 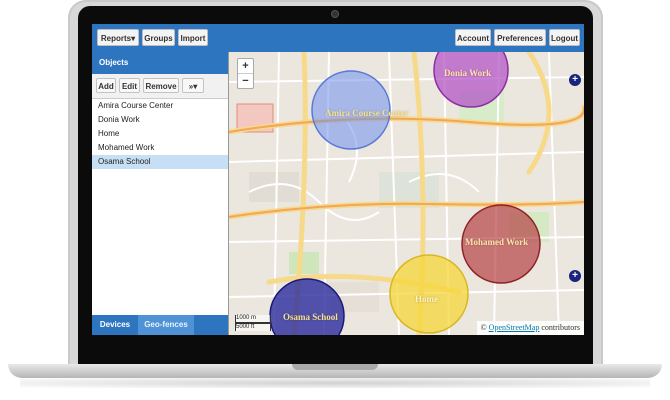 What do you see at coordinates (160, 106) in the screenshot?
I see `list-item: Amira Course Center` at bounding box center [160, 106].